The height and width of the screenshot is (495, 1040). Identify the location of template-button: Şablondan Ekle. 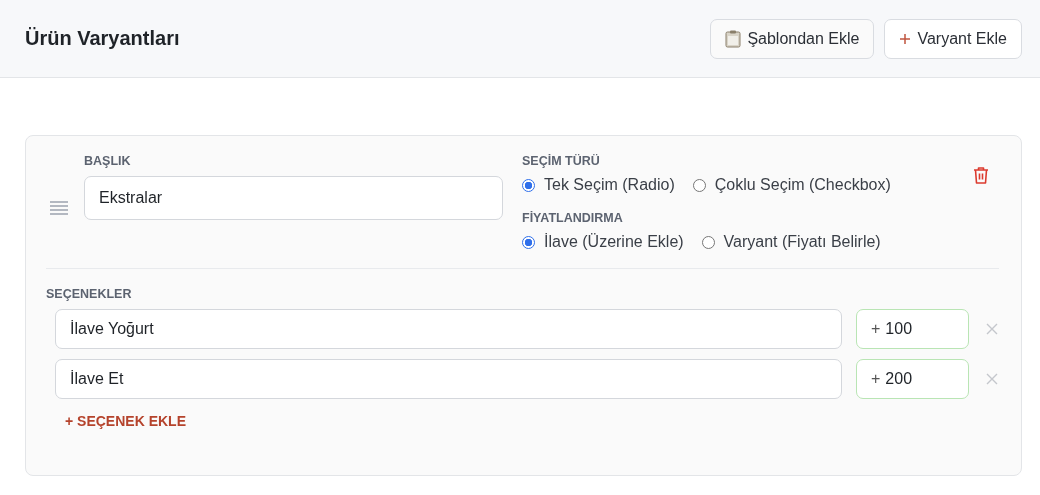
(792, 38).